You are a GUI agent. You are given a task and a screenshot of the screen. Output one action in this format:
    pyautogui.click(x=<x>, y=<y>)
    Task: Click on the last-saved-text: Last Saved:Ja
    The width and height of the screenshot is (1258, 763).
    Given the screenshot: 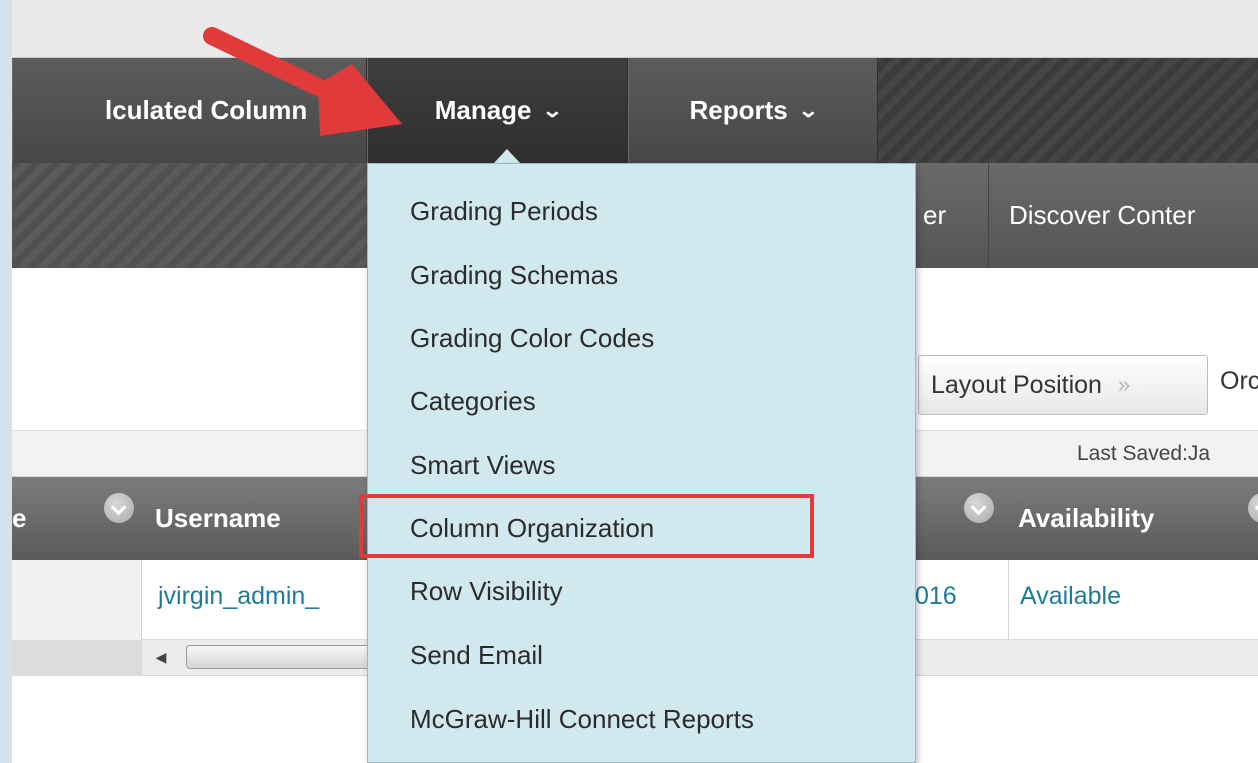 What is the action you would take?
    pyautogui.click(x=1144, y=453)
    